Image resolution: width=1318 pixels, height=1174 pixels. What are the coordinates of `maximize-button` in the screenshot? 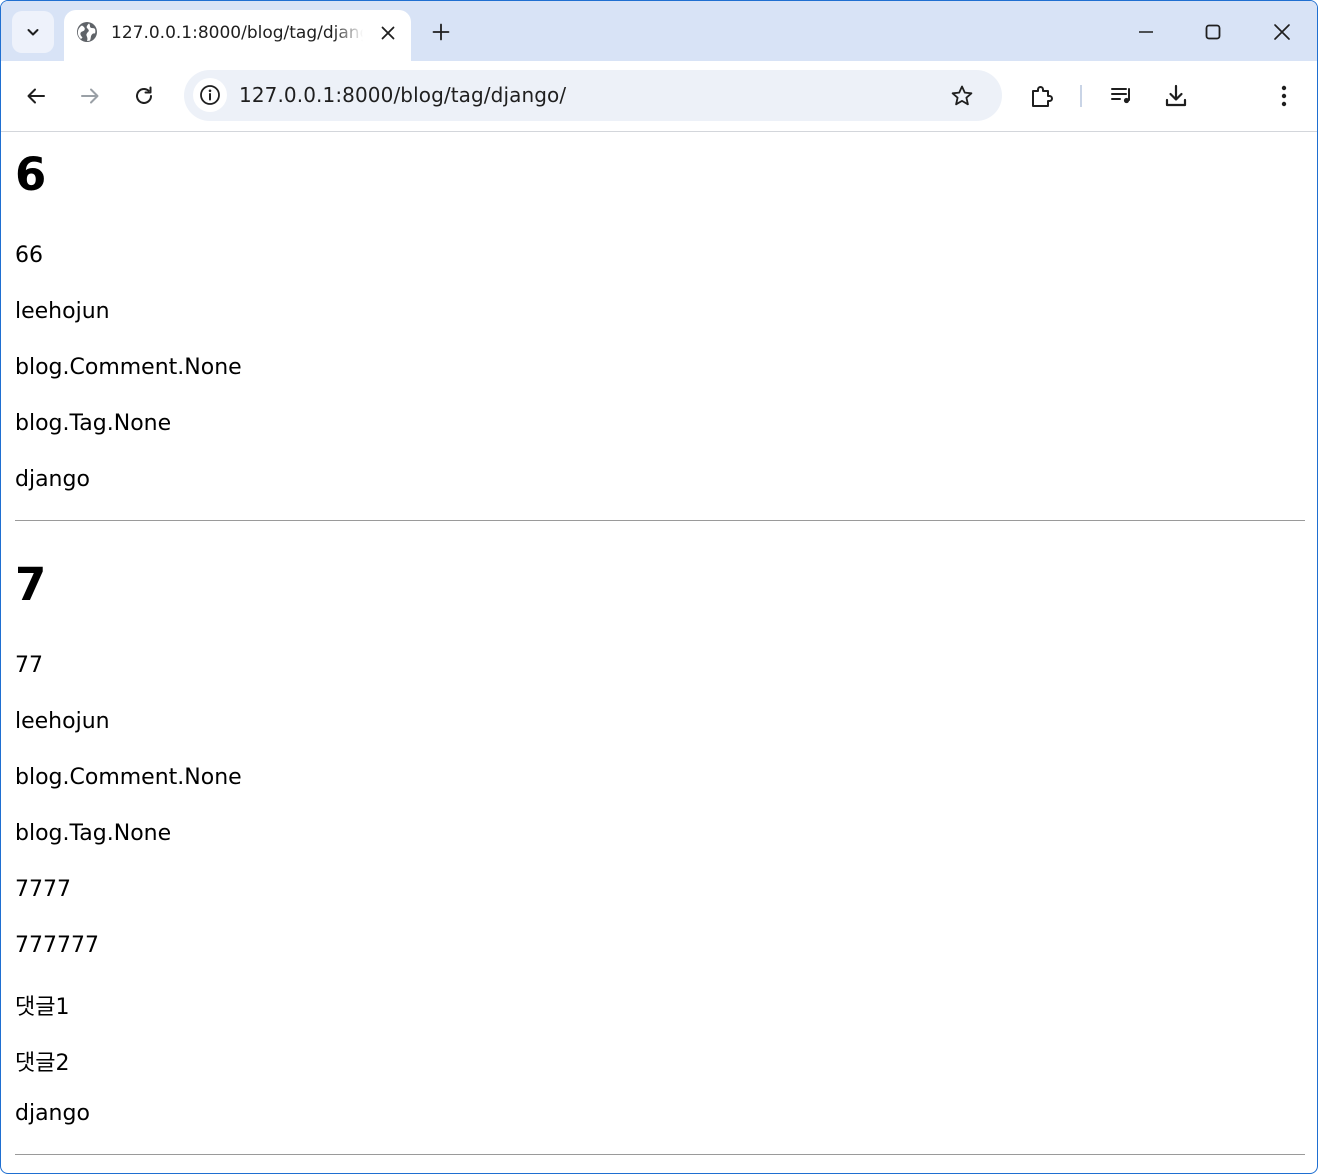 It's located at (1213, 32).